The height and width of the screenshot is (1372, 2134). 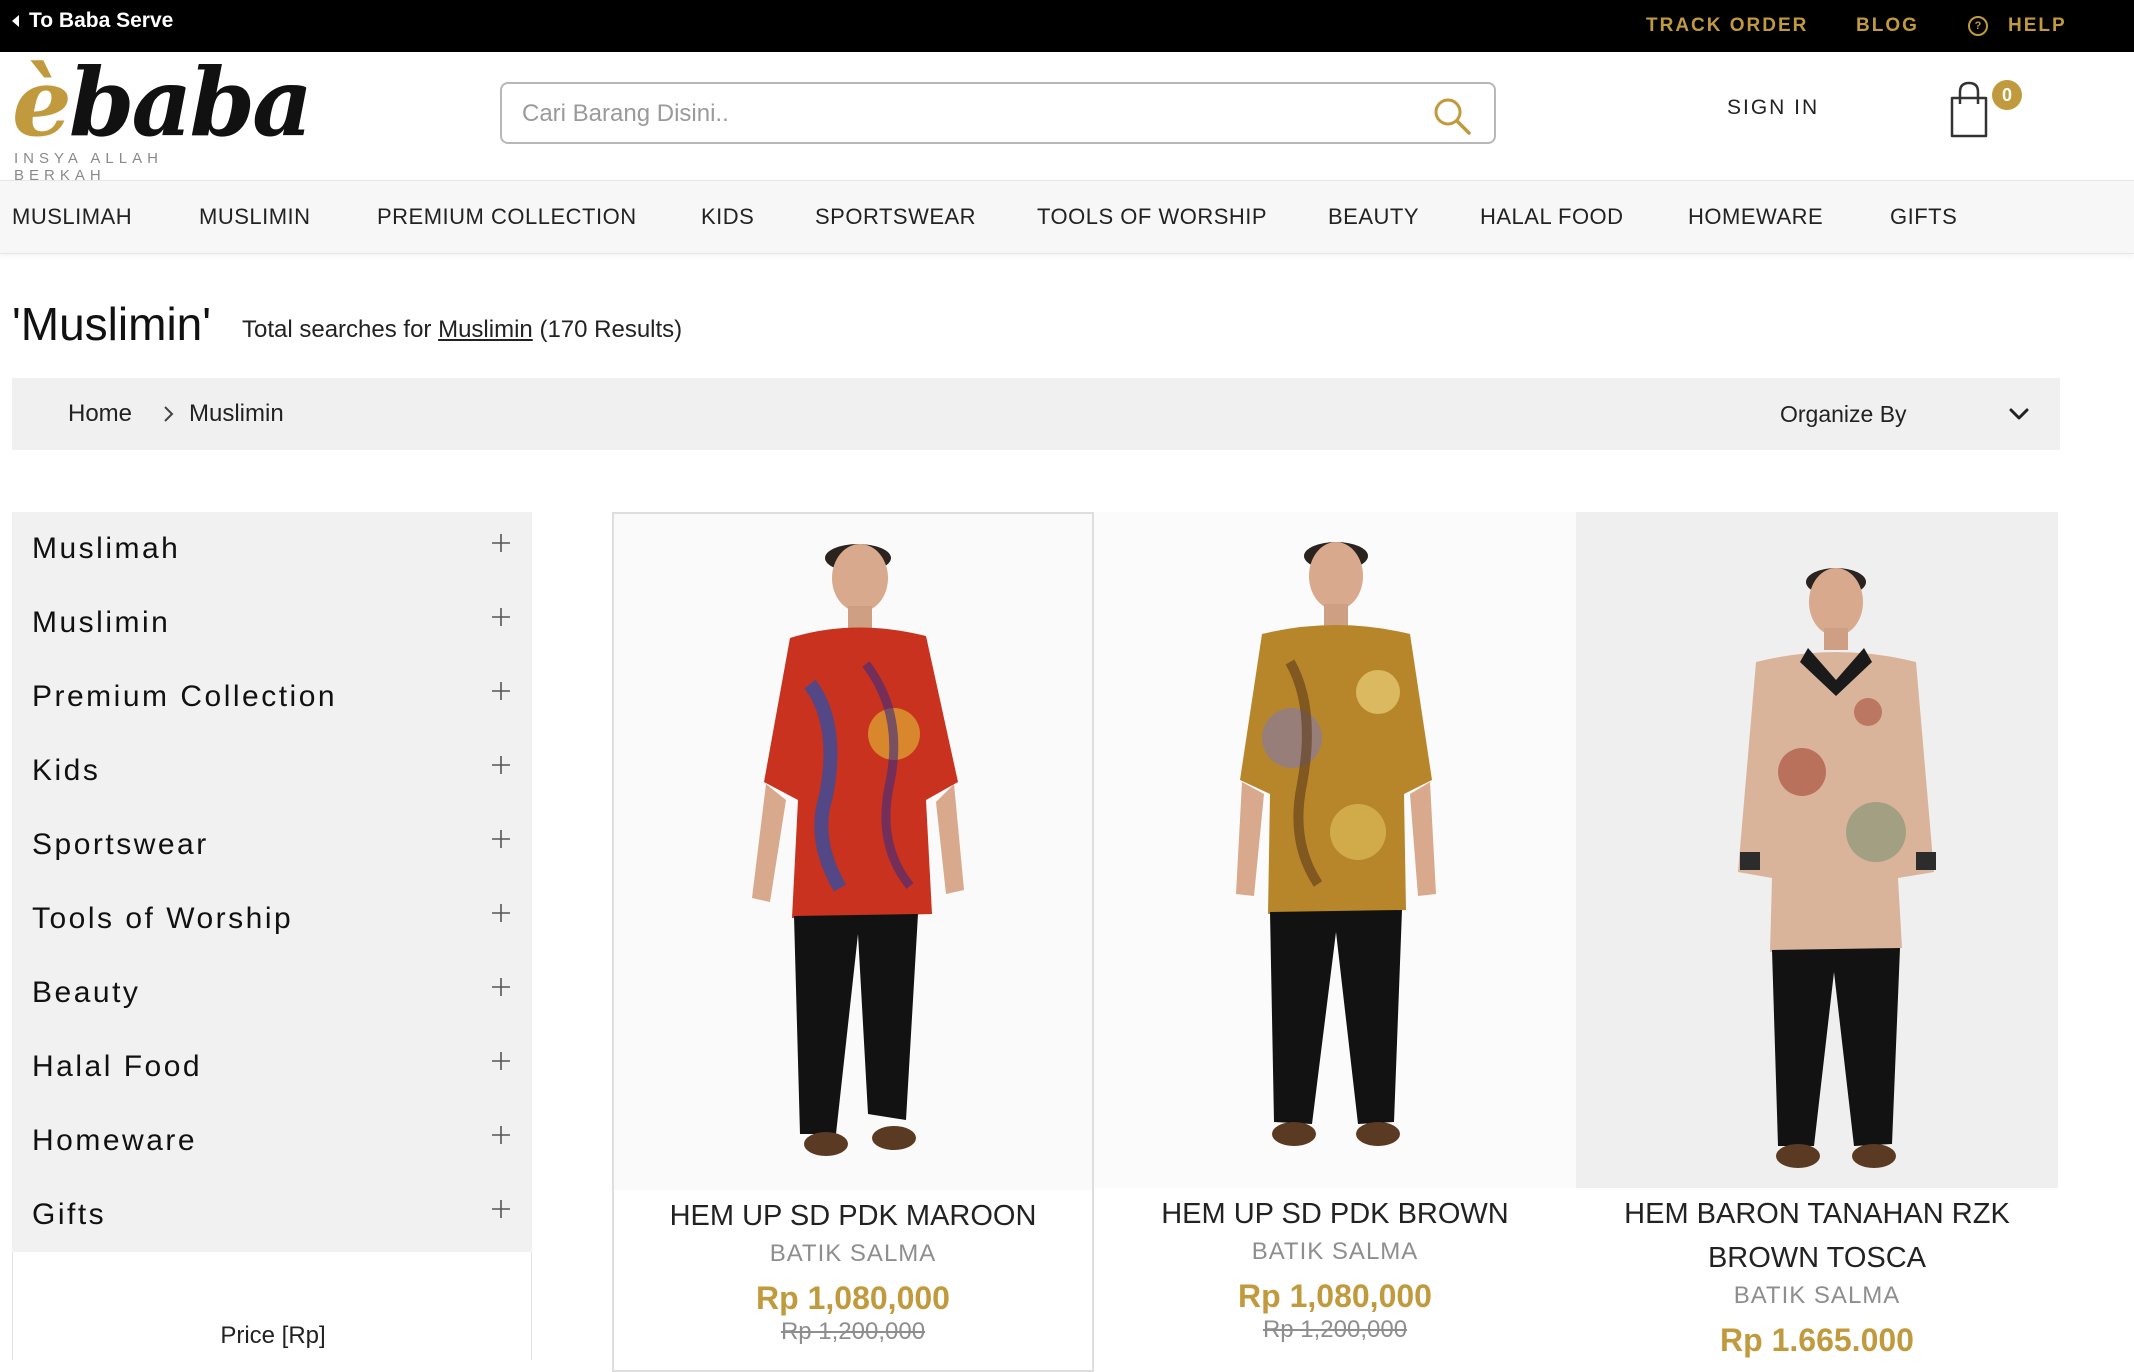 I want to click on help-label: HELP, so click(x=2037, y=25).